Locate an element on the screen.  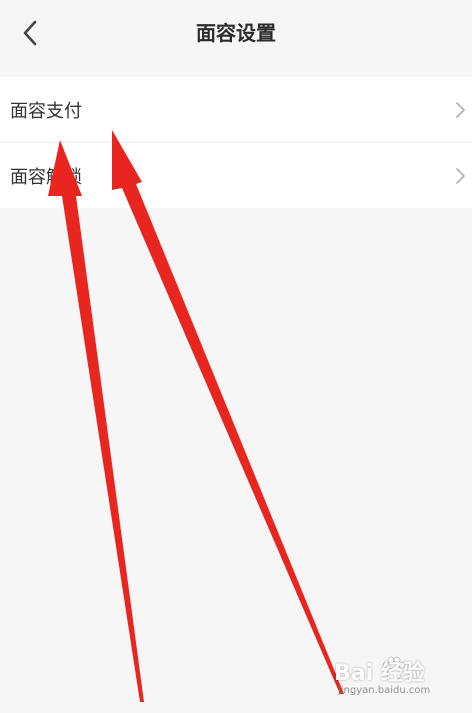
header-bar: 面容设置 is located at coordinates (236, 33).